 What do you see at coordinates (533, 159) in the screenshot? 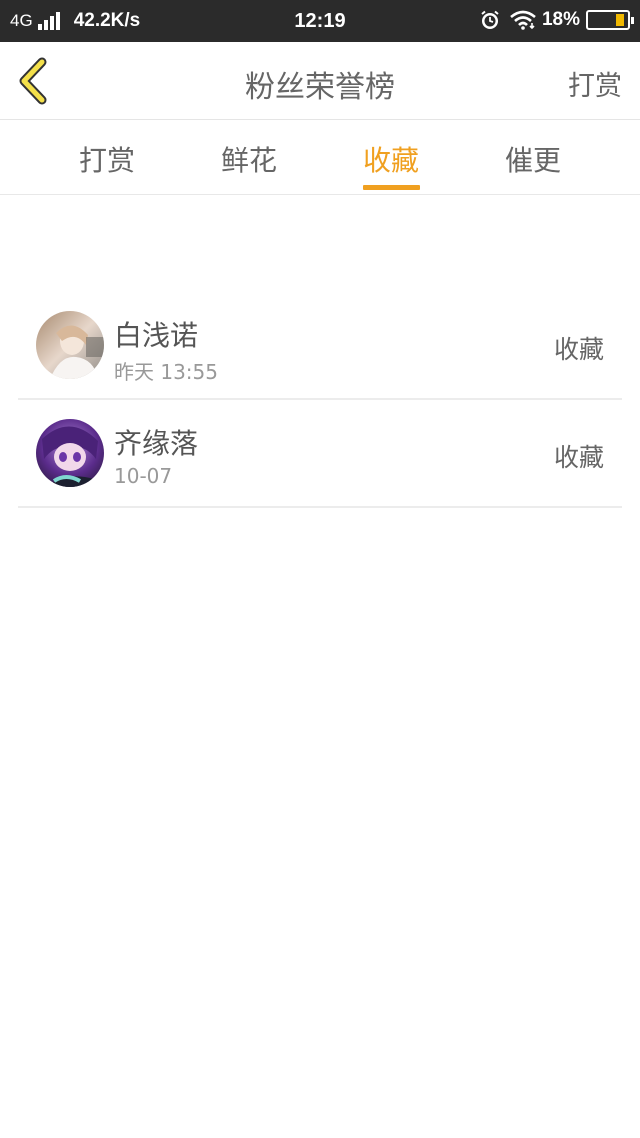
I see `tab-urge: 催更` at bounding box center [533, 159].